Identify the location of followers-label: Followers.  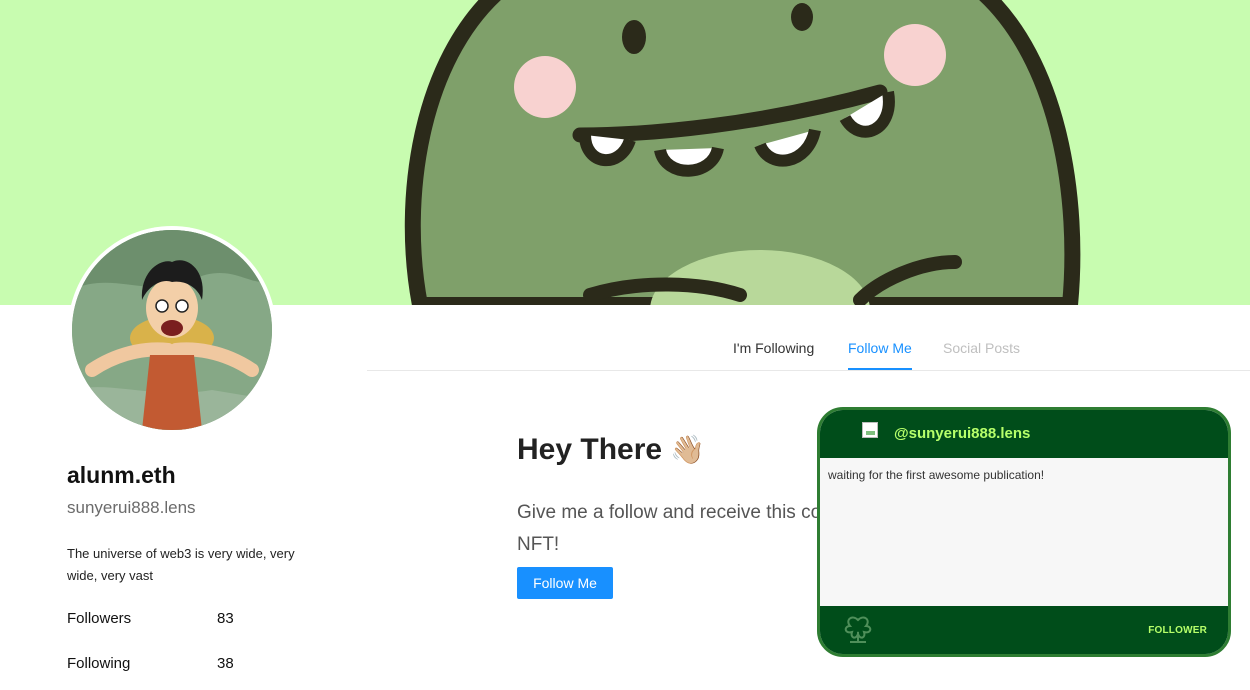
(99, 618).